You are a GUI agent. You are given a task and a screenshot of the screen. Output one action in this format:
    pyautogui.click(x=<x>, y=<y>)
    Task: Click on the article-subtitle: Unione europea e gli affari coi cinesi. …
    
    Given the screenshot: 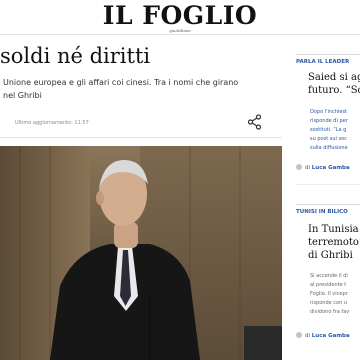 What is the action you would take?
    pyautogui.click(x=144, y=89)
    